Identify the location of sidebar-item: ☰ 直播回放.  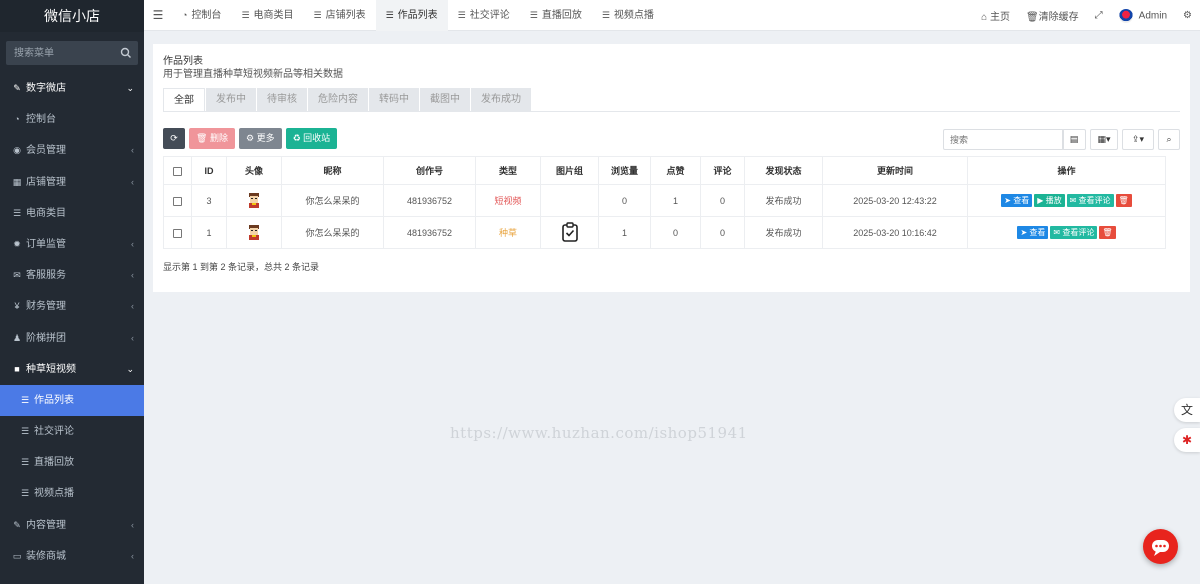
(72, 462).